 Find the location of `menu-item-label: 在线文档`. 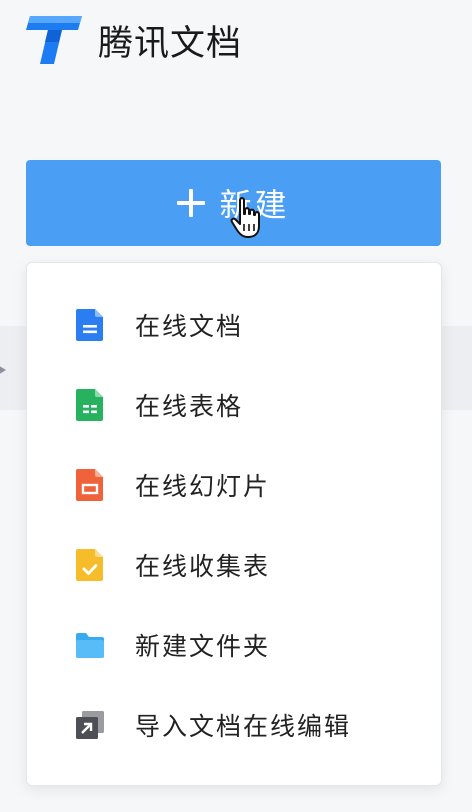

menu-item-label: 在线文档 is located at coordinates (189, 326).